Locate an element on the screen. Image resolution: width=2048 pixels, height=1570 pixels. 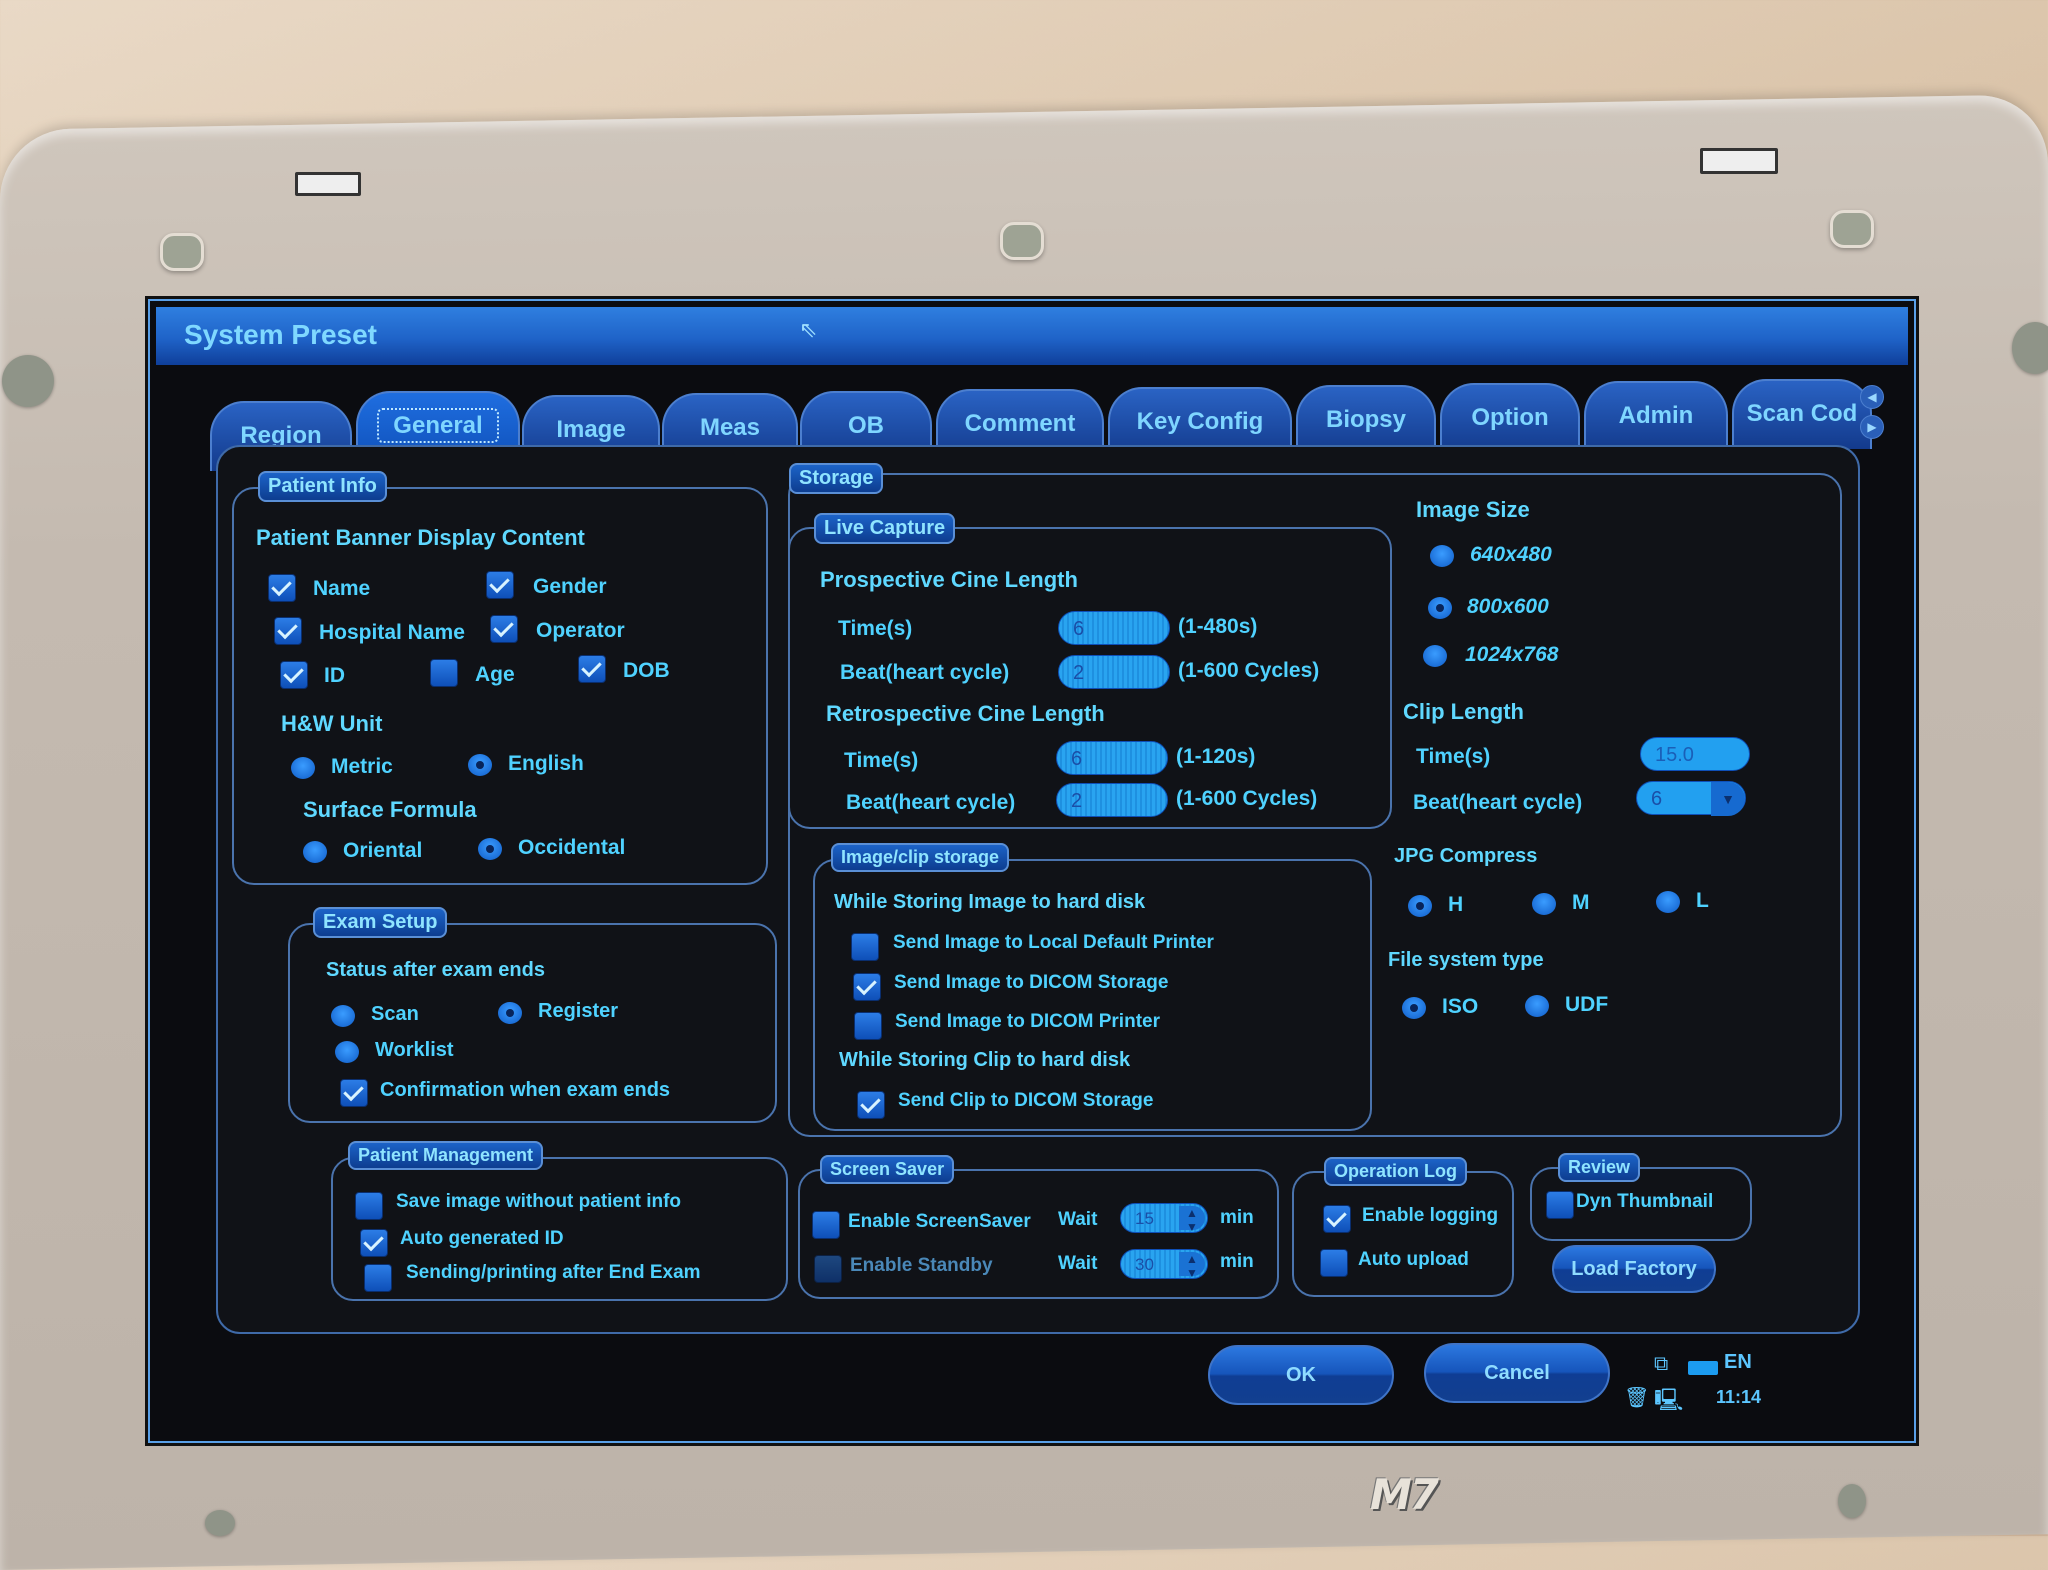
metric-radio is located at coordinates (303, 768).